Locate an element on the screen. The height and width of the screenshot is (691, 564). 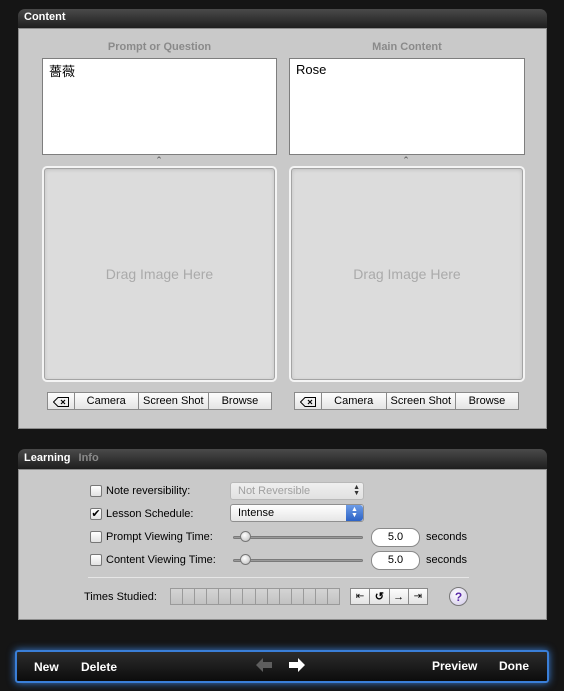
prompt-image-buttons: Camera Screen Shot Browse is located at coordinates (159, 401).